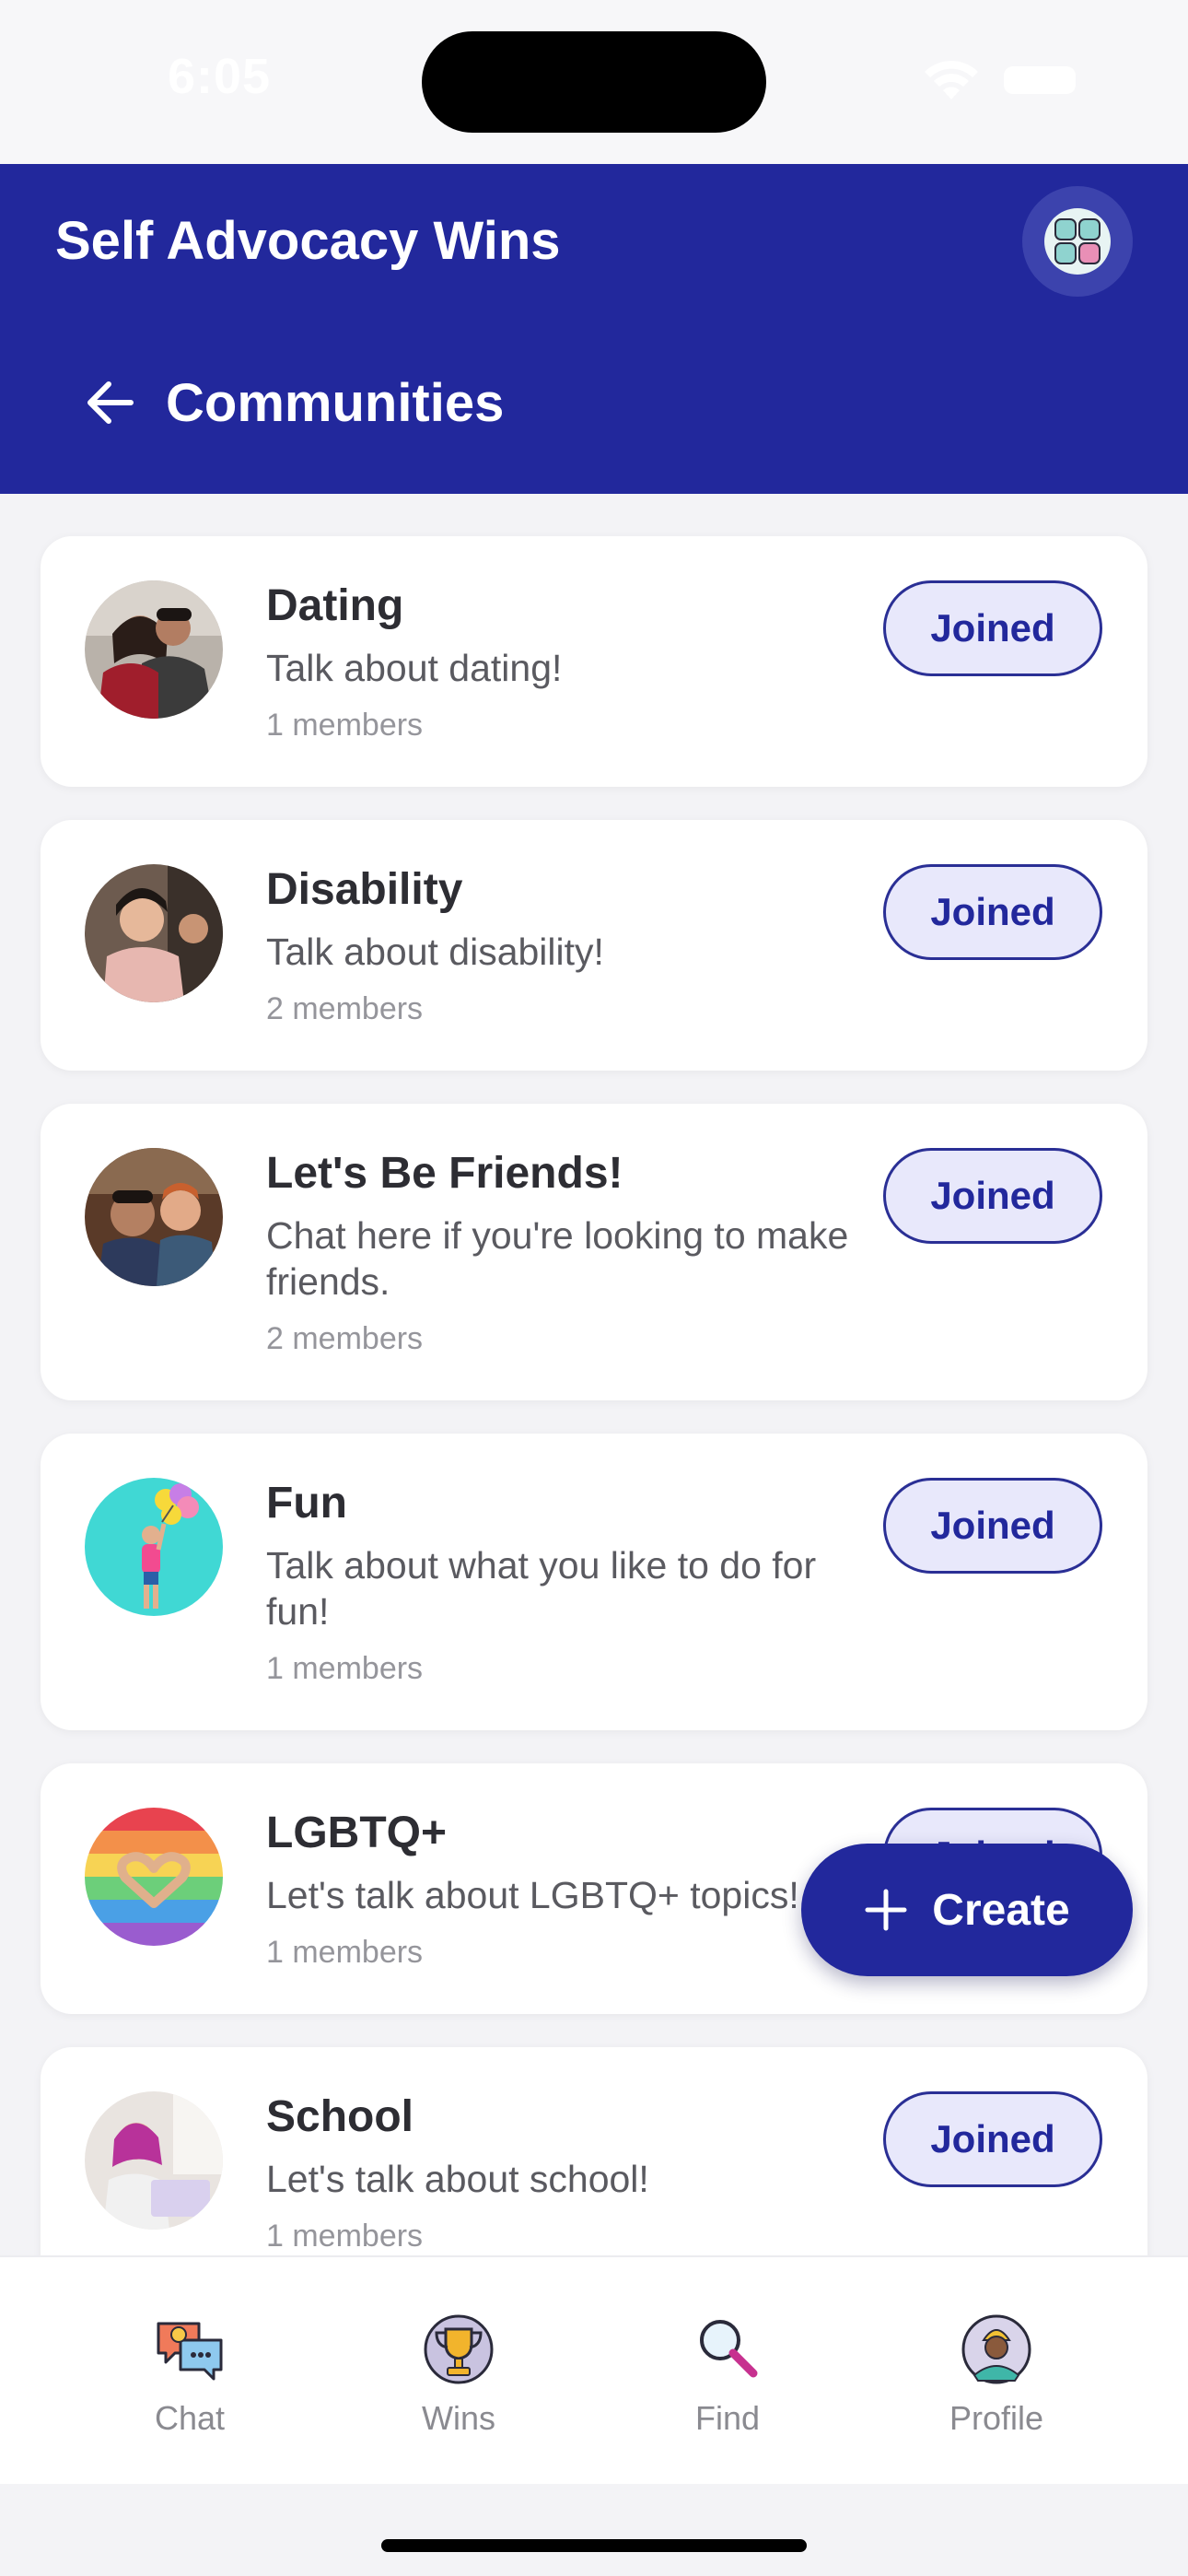 Image resolution: width=1188 pixels, height=2576 pixels. What do you see at coordinates (727, 2418) in the screenshot?
I see `tab-label: Find` at bounding box center [727, 2418].